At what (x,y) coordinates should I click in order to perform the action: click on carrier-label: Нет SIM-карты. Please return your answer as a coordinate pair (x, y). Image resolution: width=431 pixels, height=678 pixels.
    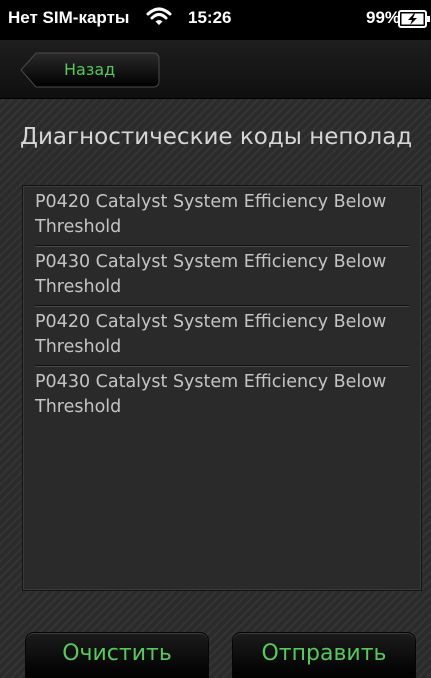
    Looking at the image, I should click on (69, 17).